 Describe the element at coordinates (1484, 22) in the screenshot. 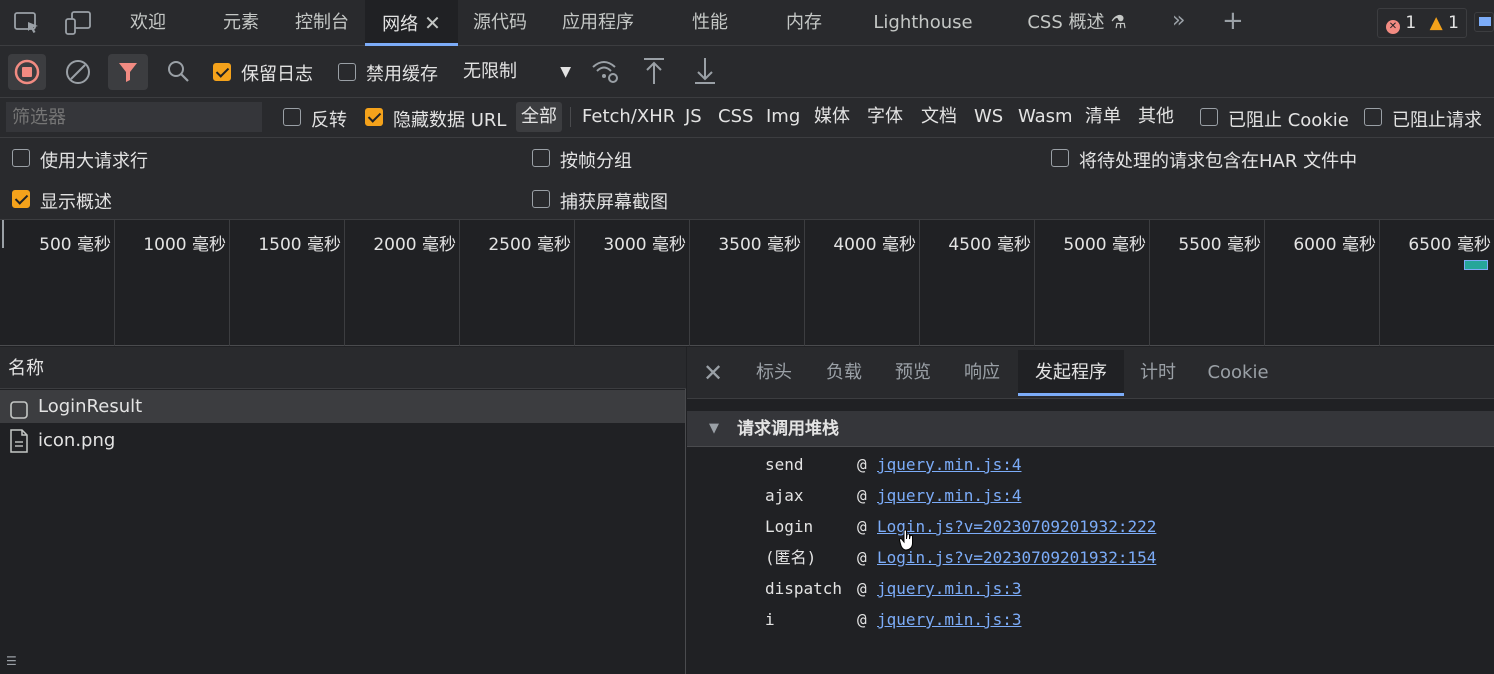

I see `feedback-icon` at that location.